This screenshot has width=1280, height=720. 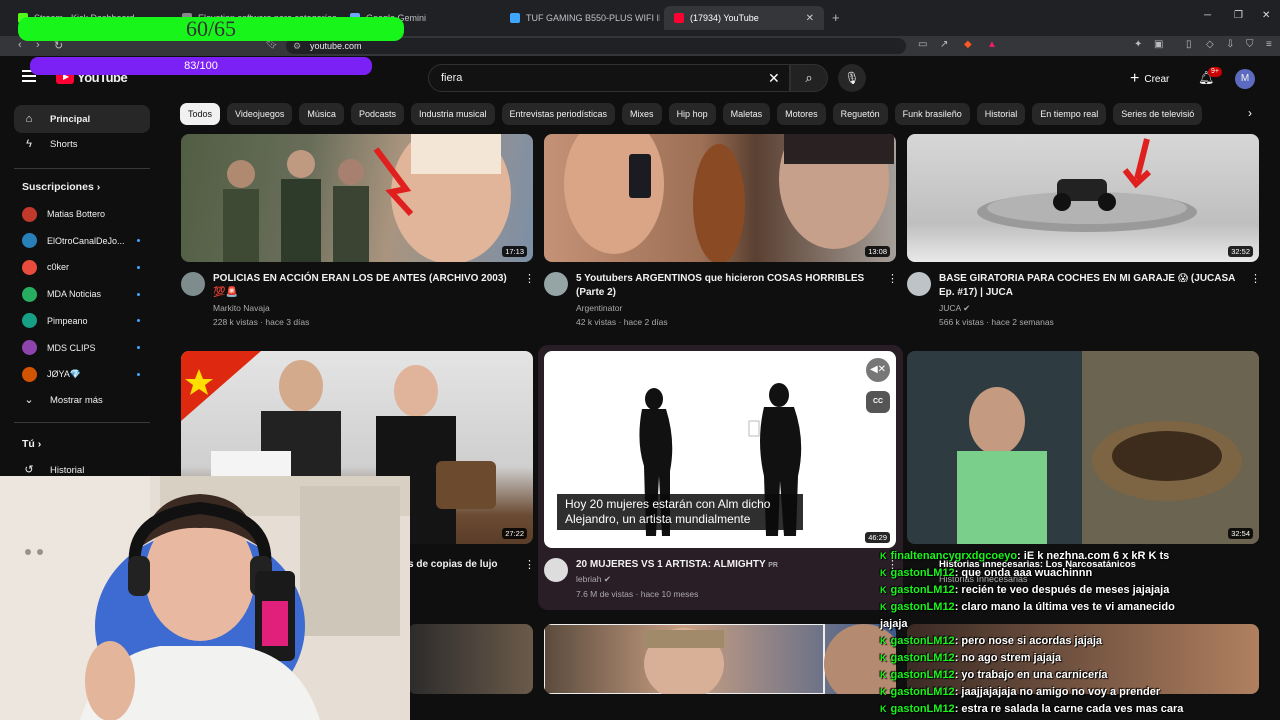 What do you see at coordinates (1149, 79) in the screenshot?
I see `create-button: + Crear` at bounding box center [1149, 79].